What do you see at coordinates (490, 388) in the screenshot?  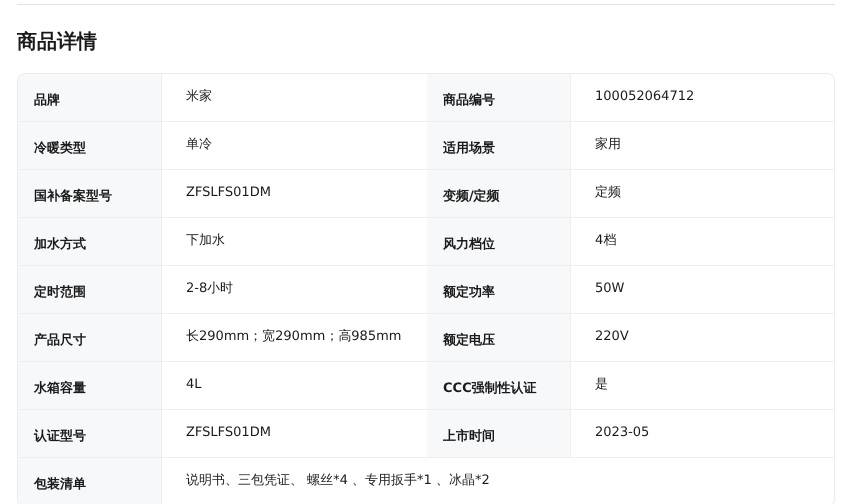 I see `spec-label: CCC强制性认证` at bounding box center [490, 388].